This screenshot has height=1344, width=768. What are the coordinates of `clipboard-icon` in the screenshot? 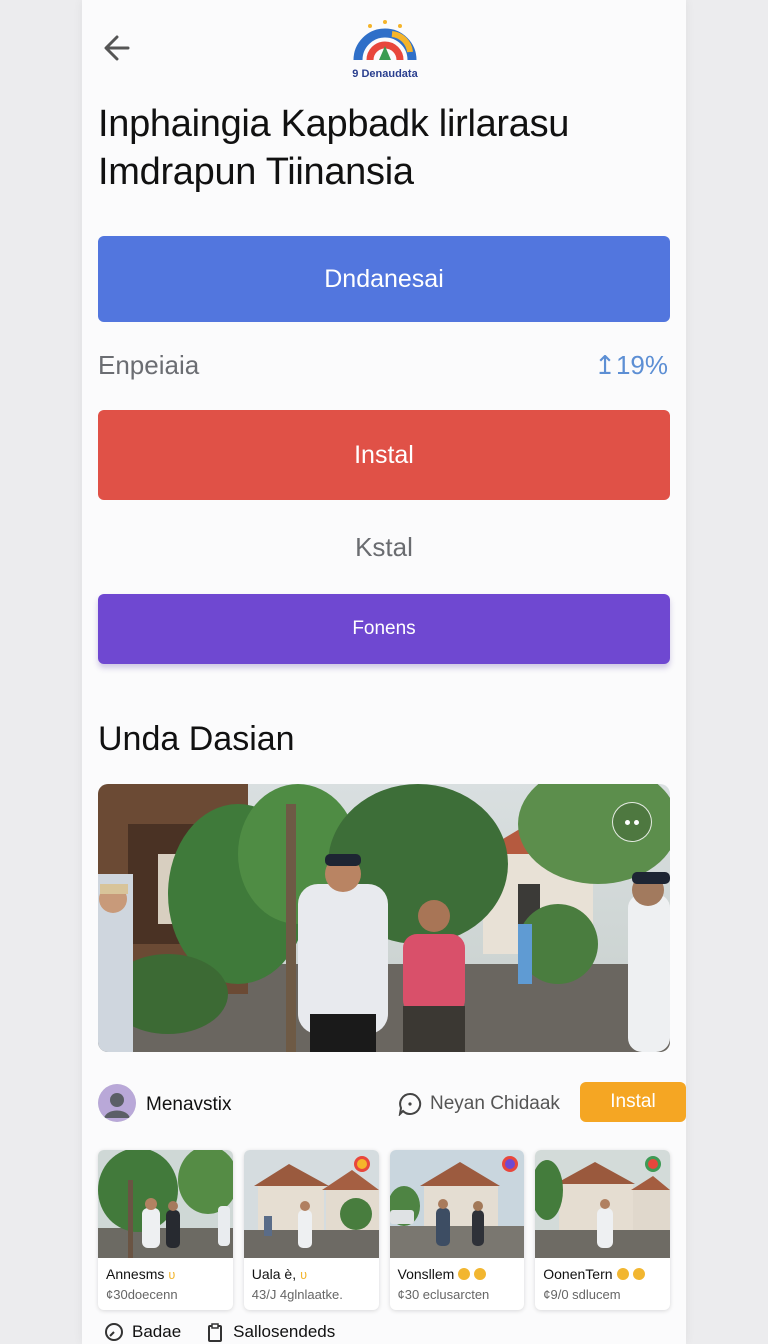 It's located at (215, 1332).